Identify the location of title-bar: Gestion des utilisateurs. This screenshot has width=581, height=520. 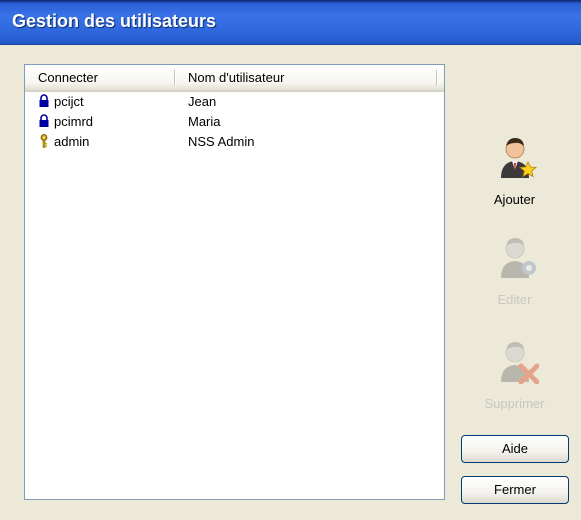
(290, 22).